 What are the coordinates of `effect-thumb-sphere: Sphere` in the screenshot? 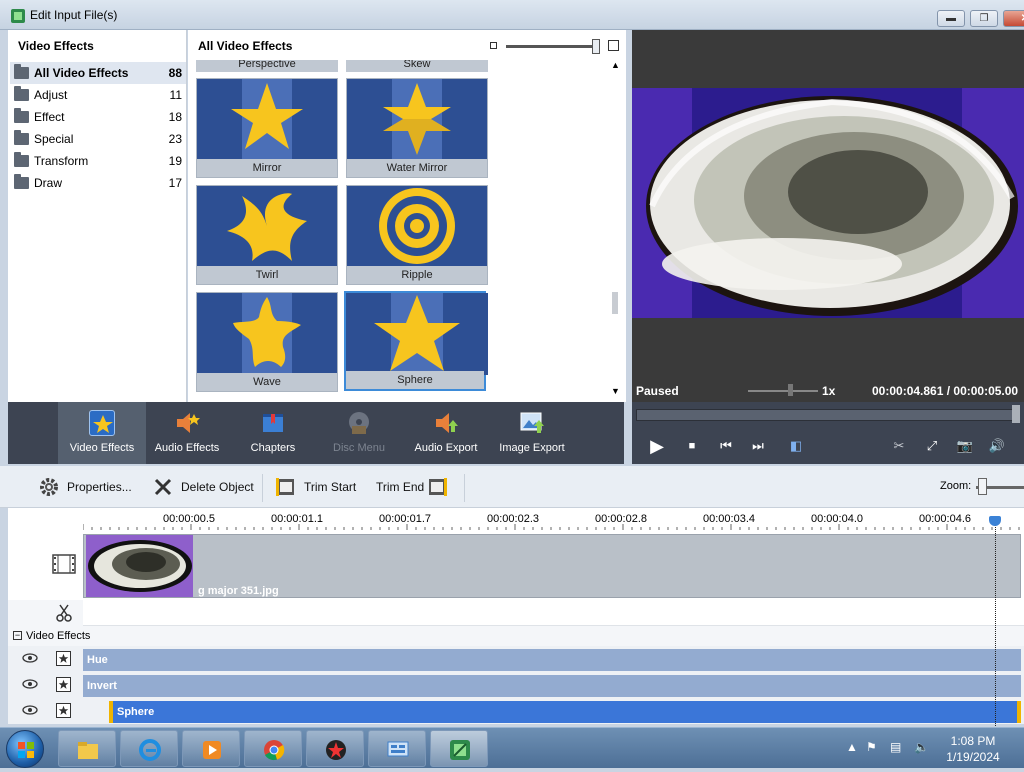 It's located at (416, 341).